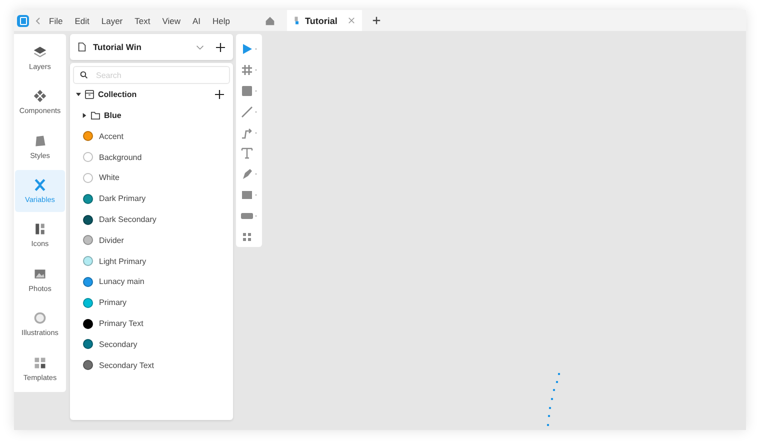  I want to click on menu-item: Text, so click(142, 21).